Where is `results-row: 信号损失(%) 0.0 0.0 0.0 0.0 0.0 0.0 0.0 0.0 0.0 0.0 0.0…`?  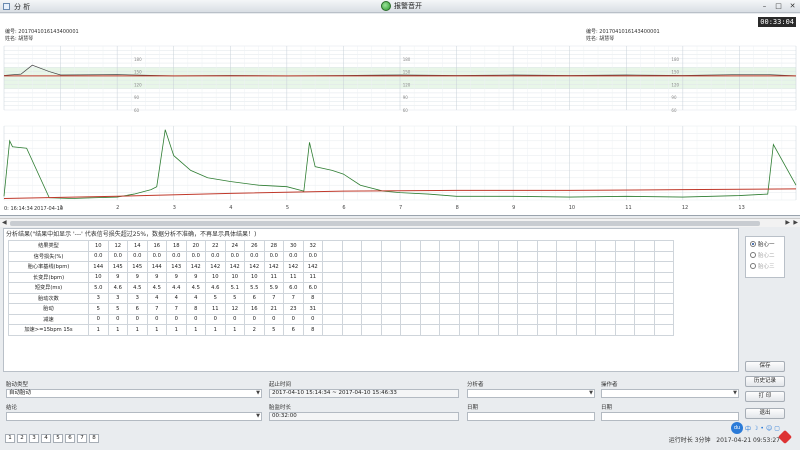
results-row: 信号损失(%) 0.0 0.0 0.0 0.0 0.0 0.0 0.0 0.0 0.0 0.0 0.0… is located at coordinates (341, 256).